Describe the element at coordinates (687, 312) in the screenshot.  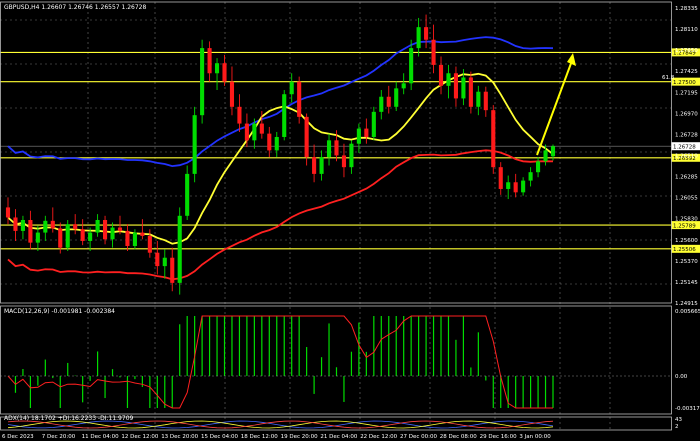
I see `macd-axis-label: 0.005665` at that location.